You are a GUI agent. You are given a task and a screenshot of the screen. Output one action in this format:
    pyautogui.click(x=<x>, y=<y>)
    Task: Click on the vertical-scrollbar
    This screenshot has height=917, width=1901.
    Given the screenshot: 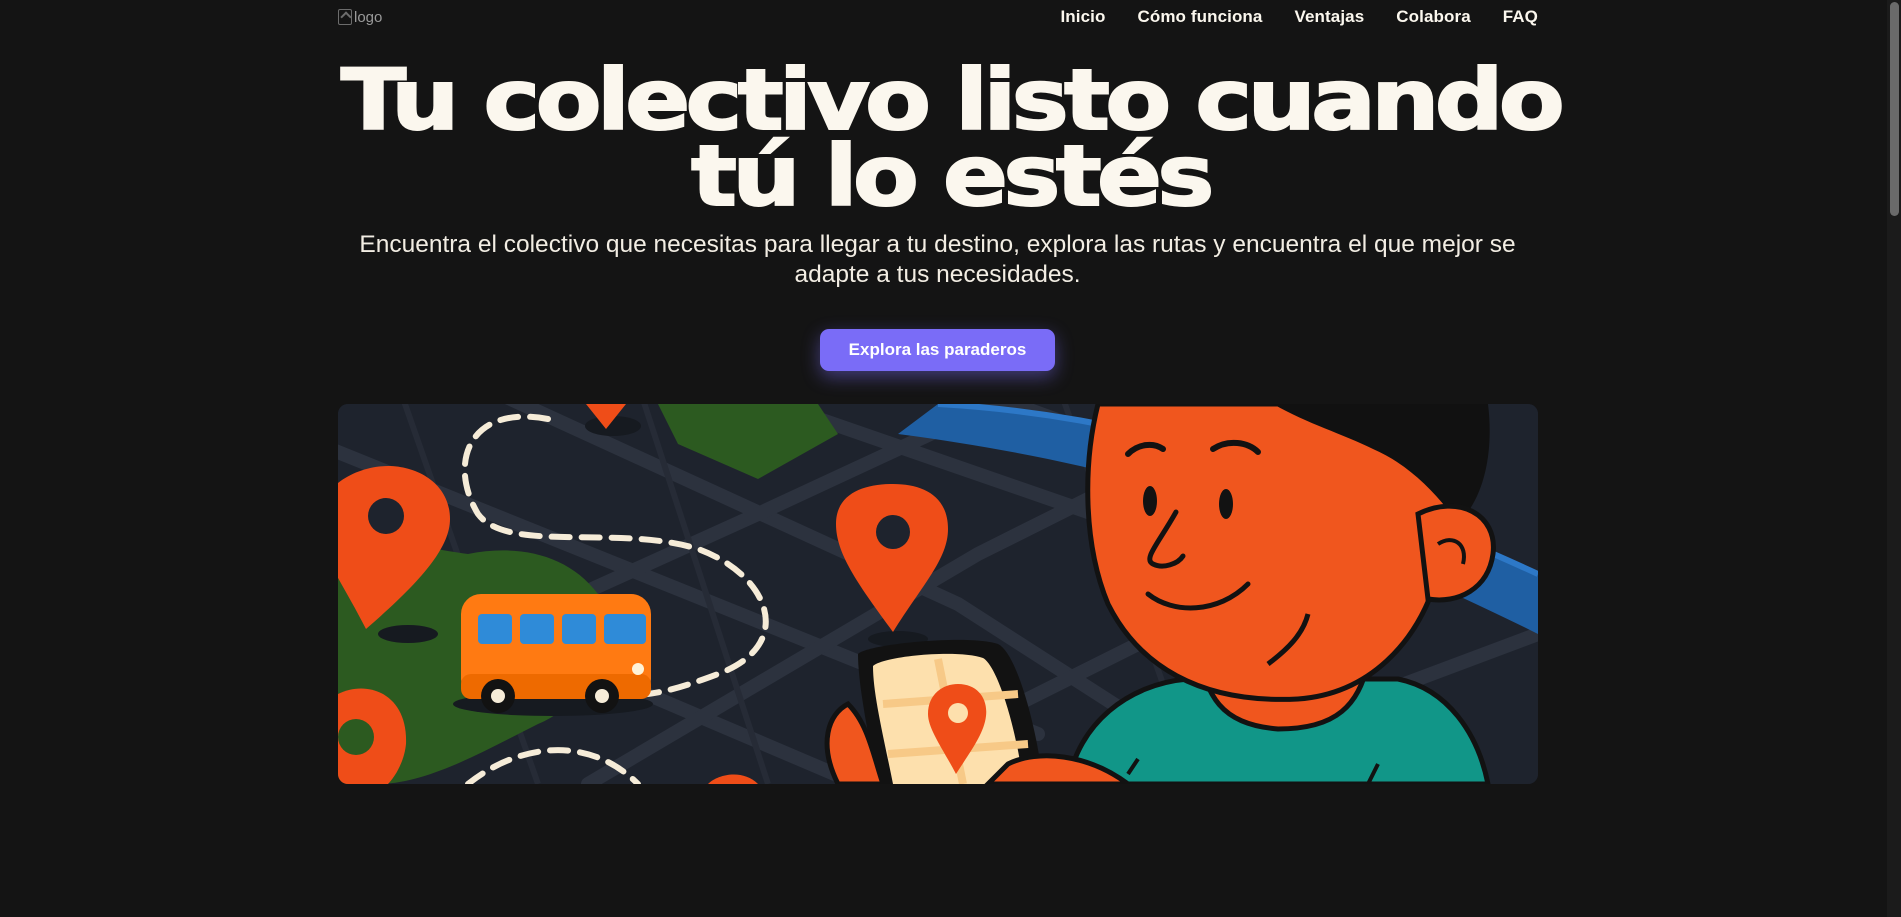 What is the action you would take?
    pyautogui.click(x=1894, y=458)
    